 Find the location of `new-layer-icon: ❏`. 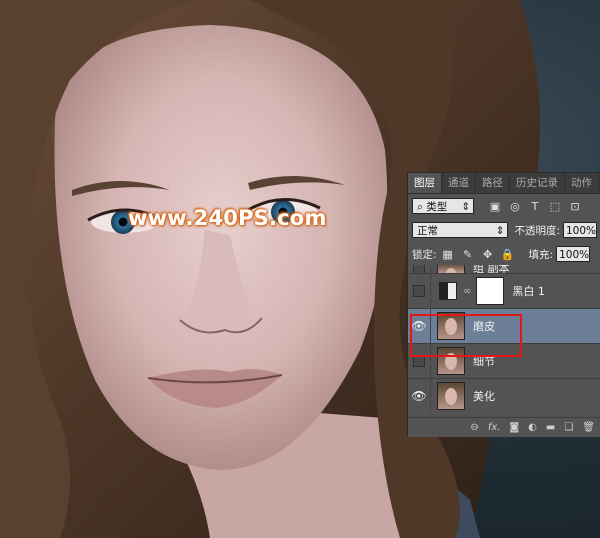

new-layer-icon: ❏ is located at coordinates (568, 427).